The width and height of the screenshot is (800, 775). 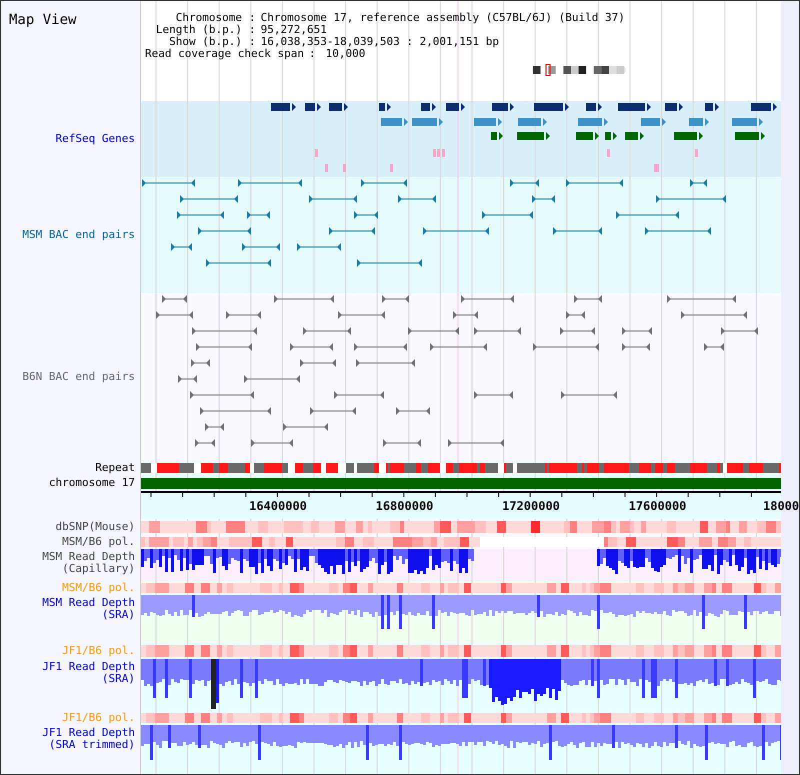 What do you see at coordinates (88, 563) in the screenshot?
I see `track-label: MSM Read Depth (Capillary)` at bounding box center [88, 563].